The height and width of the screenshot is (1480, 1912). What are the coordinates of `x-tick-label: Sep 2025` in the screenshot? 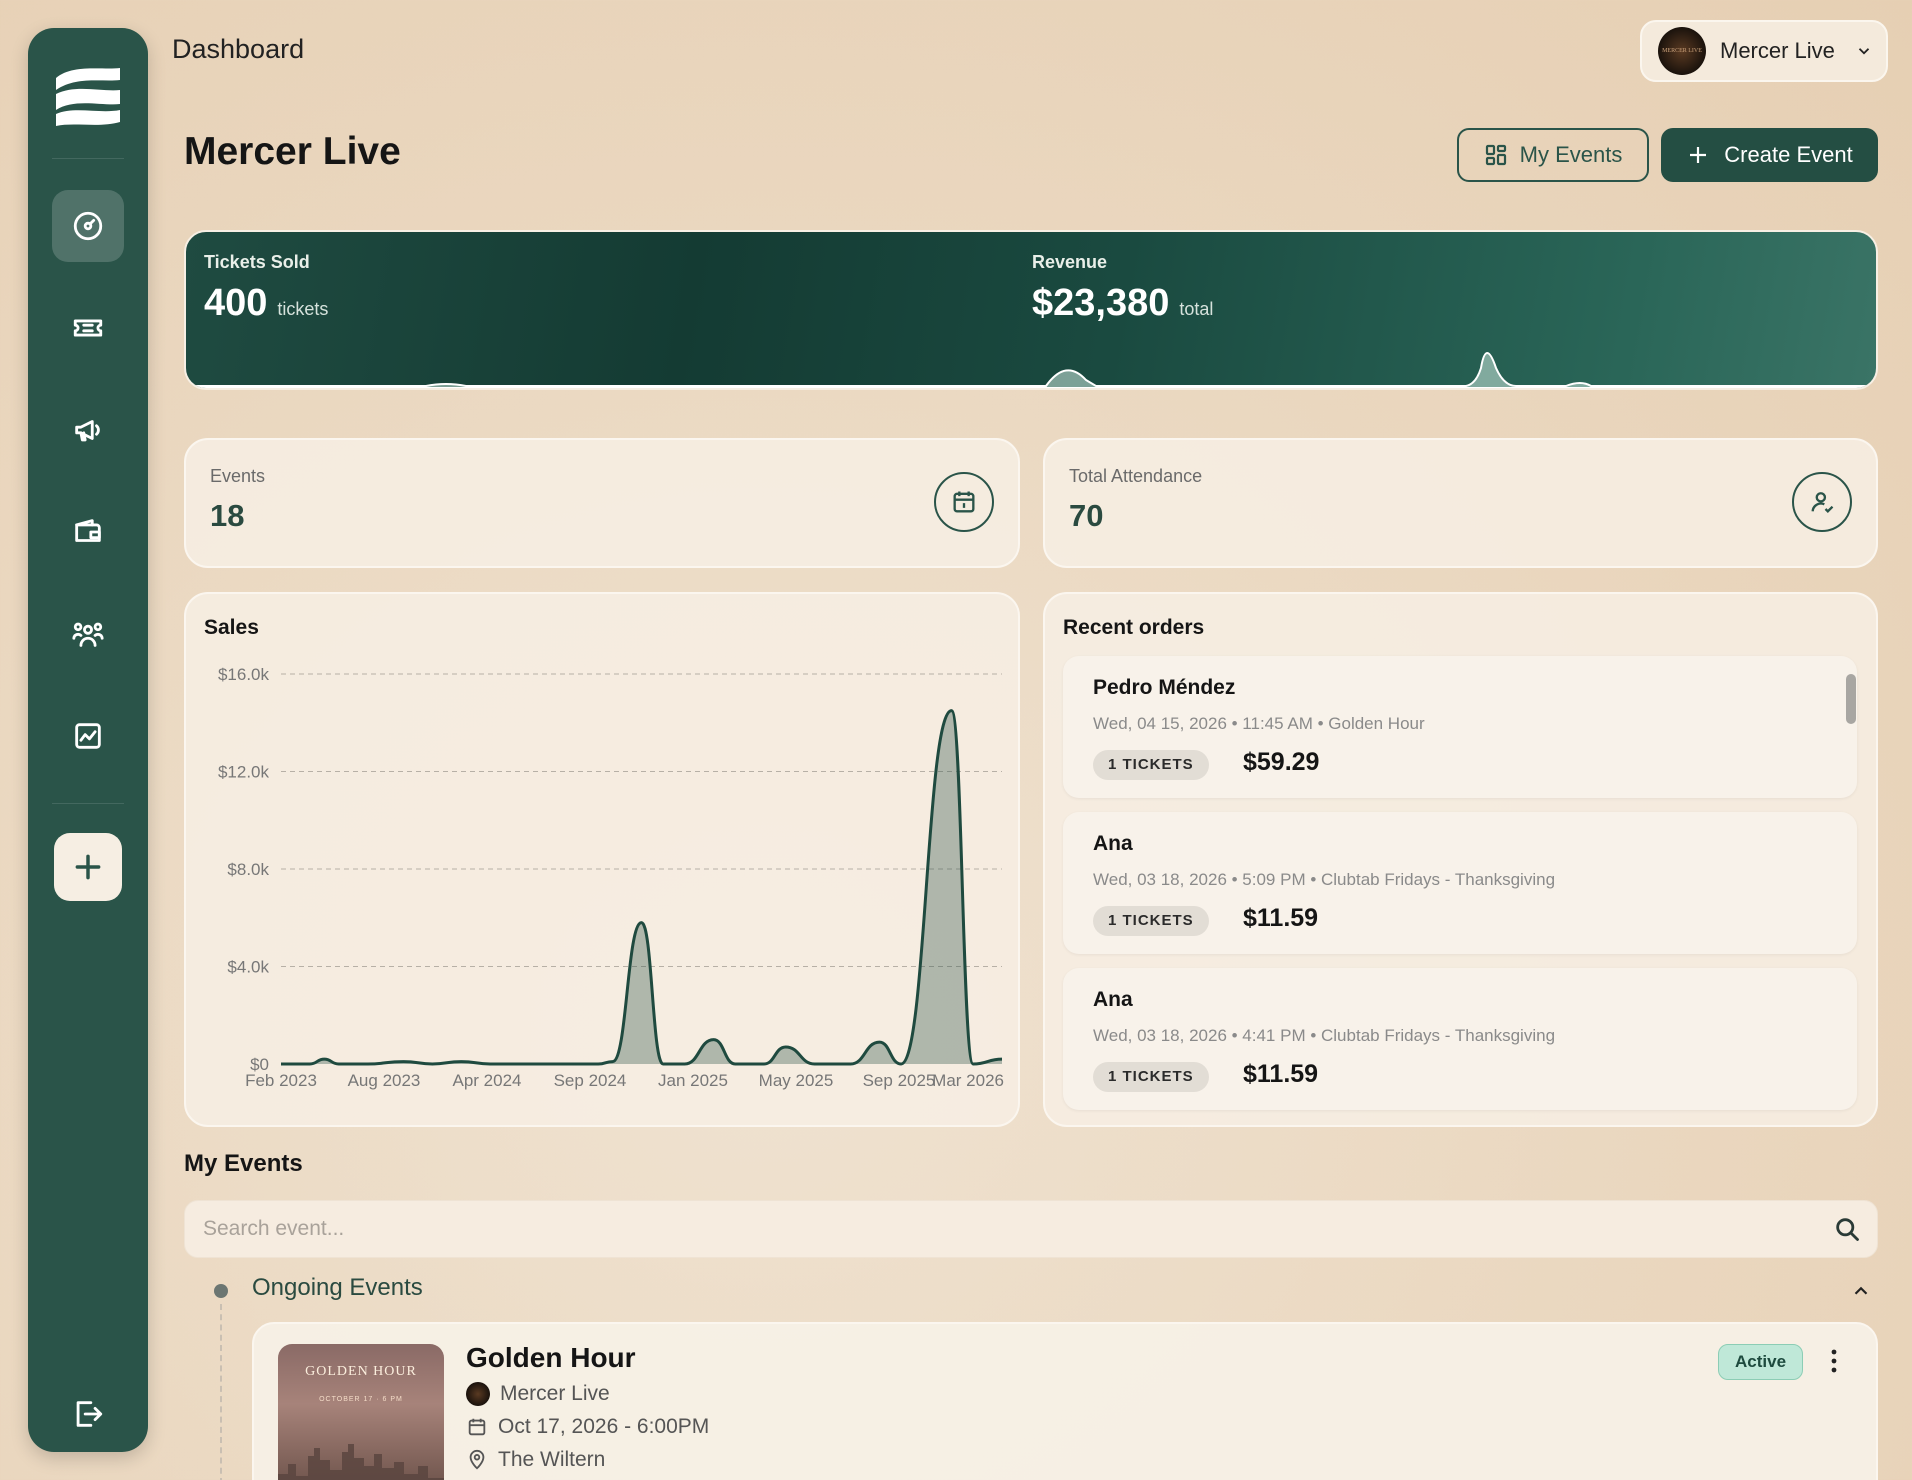 It's located at (899, 1080).